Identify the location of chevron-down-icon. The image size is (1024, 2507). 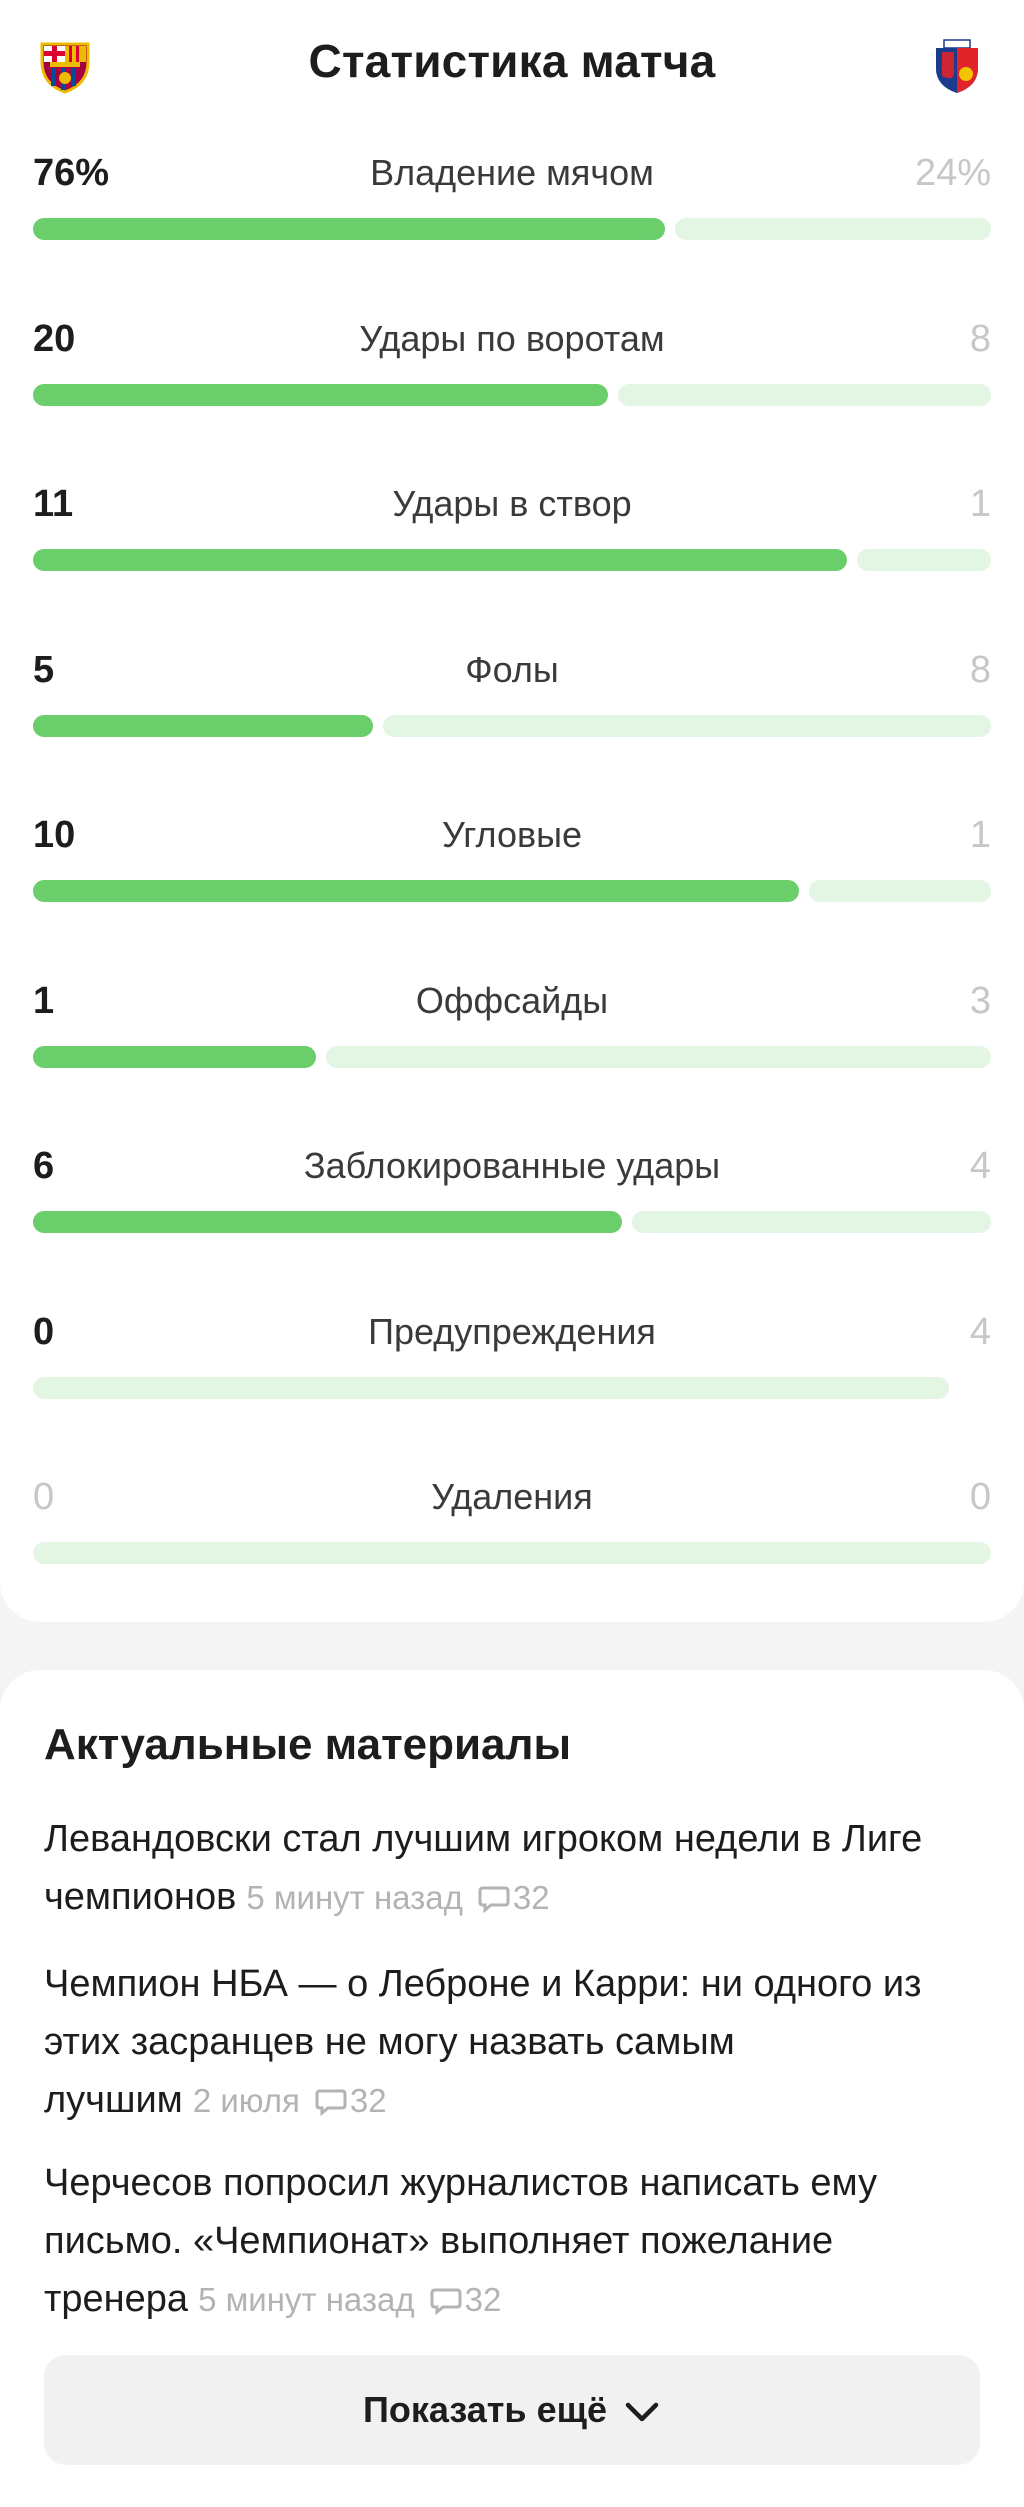
(642, 2412).